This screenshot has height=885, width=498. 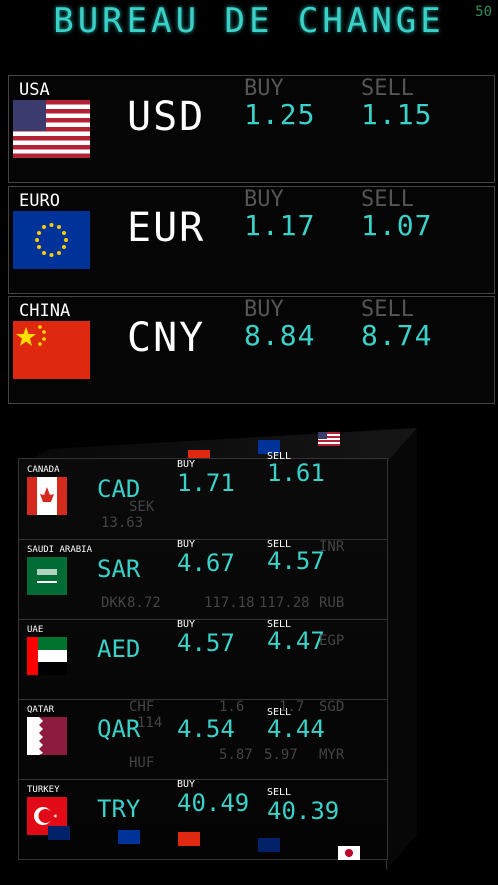 What do you see at coordinates (483, 12) in the screenshot?
I see `corner-counter: 50` at bounding box center [483, 12].